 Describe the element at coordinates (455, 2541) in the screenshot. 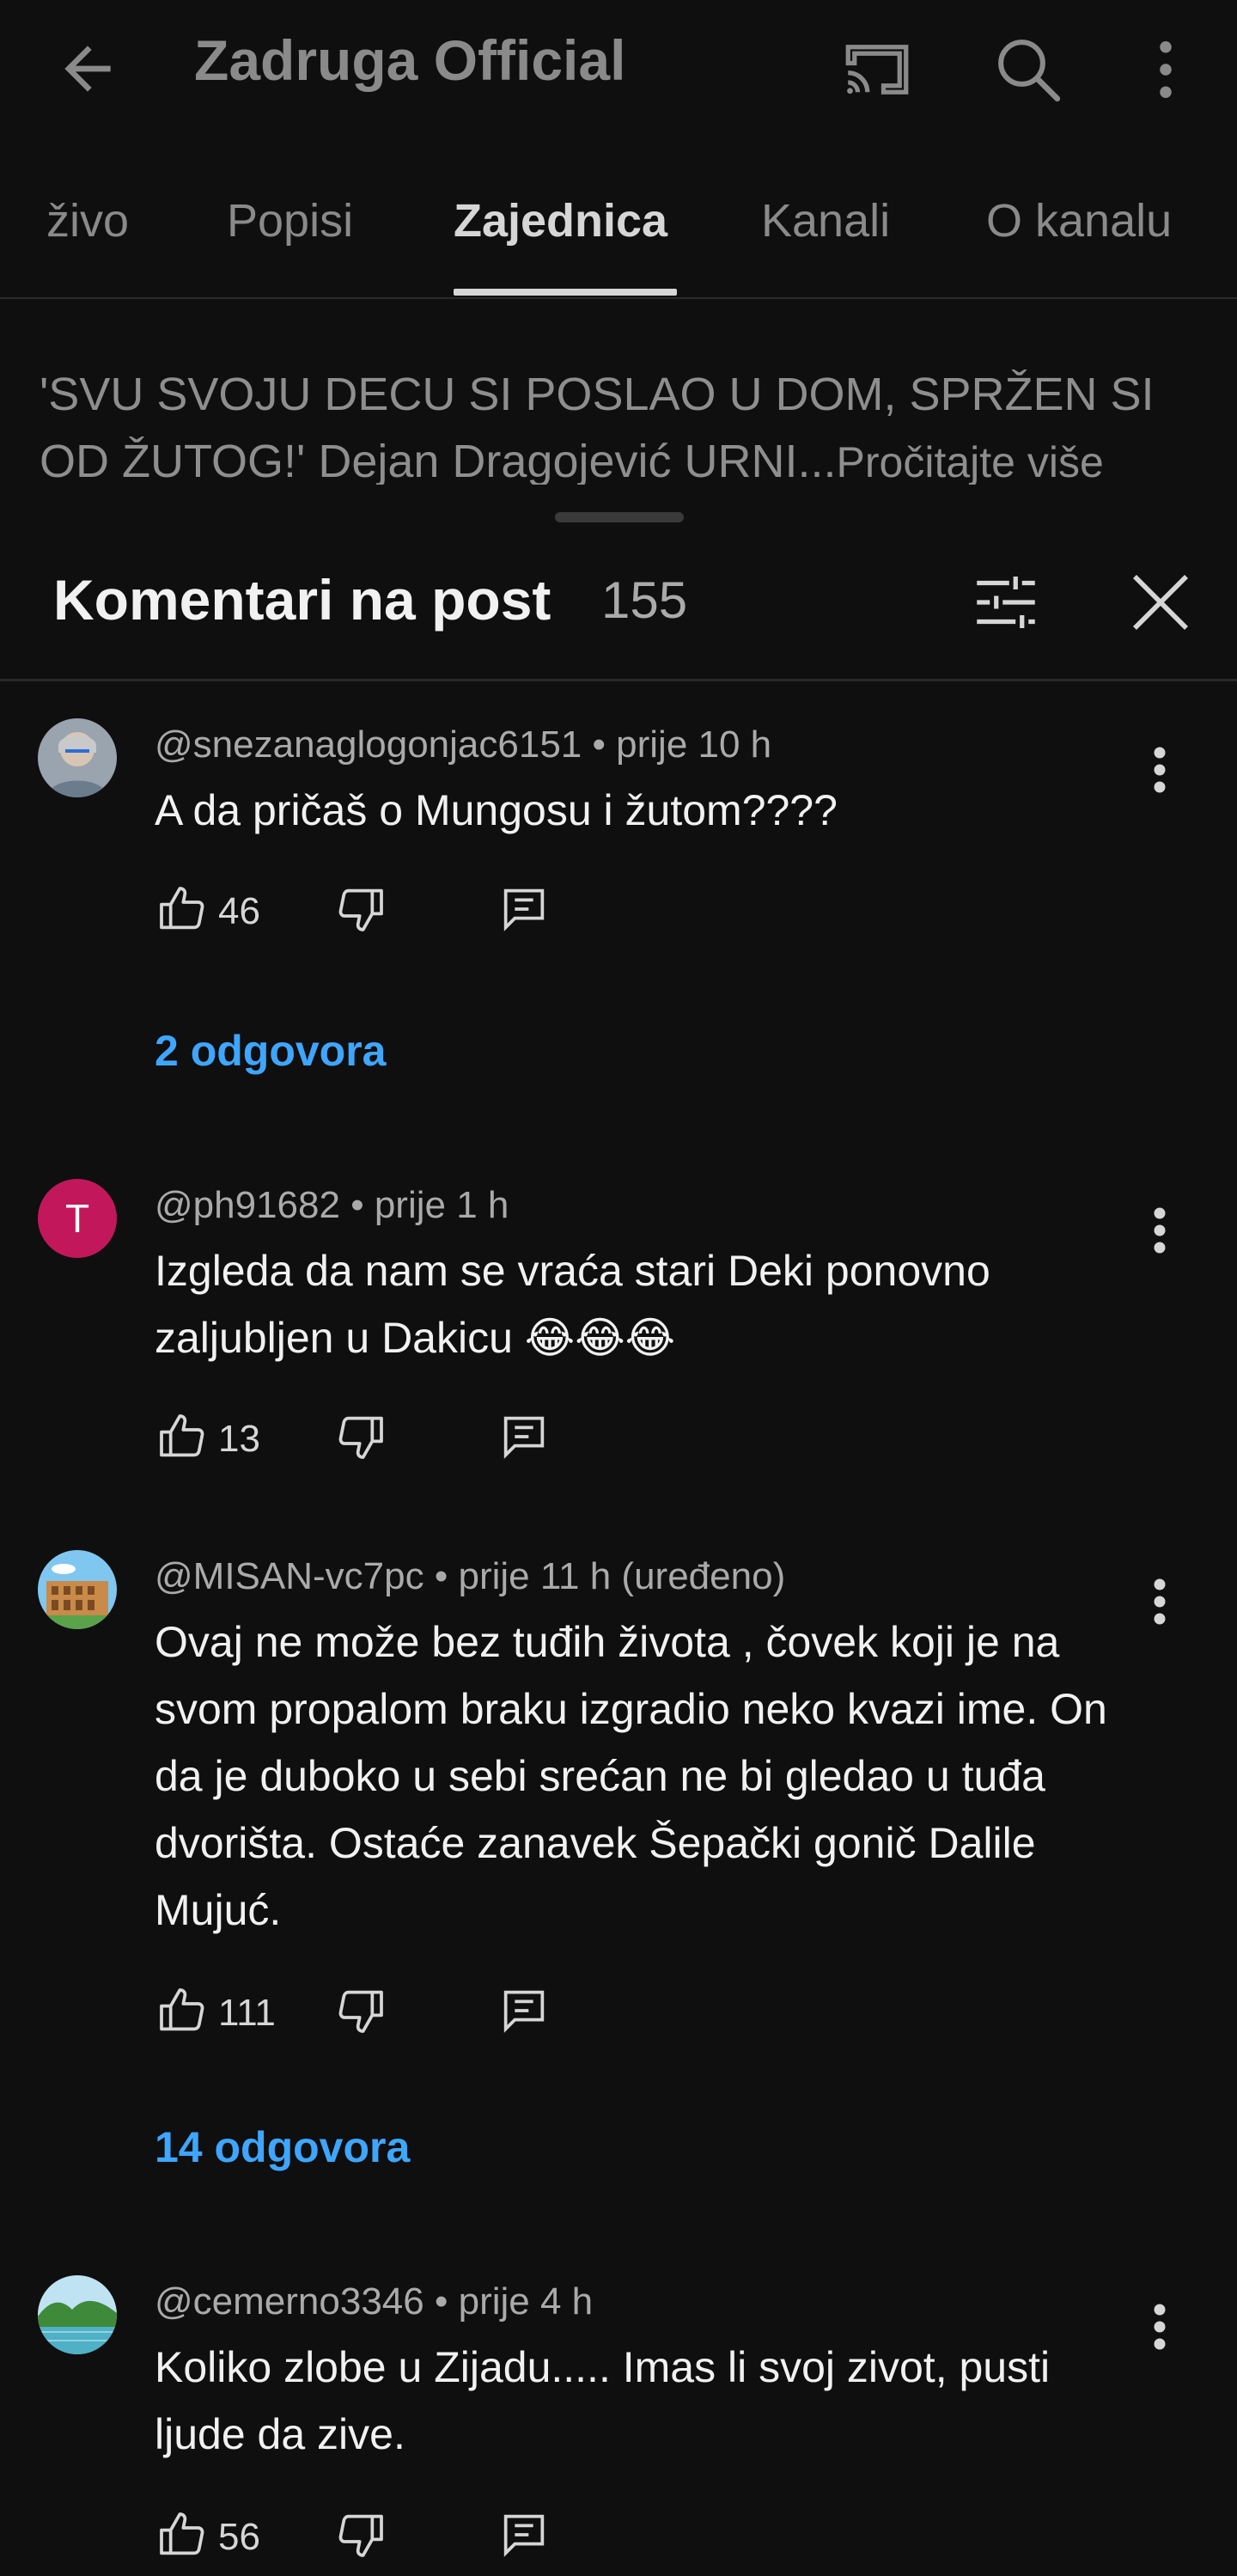

I see `comment-actions: 56` at that location.